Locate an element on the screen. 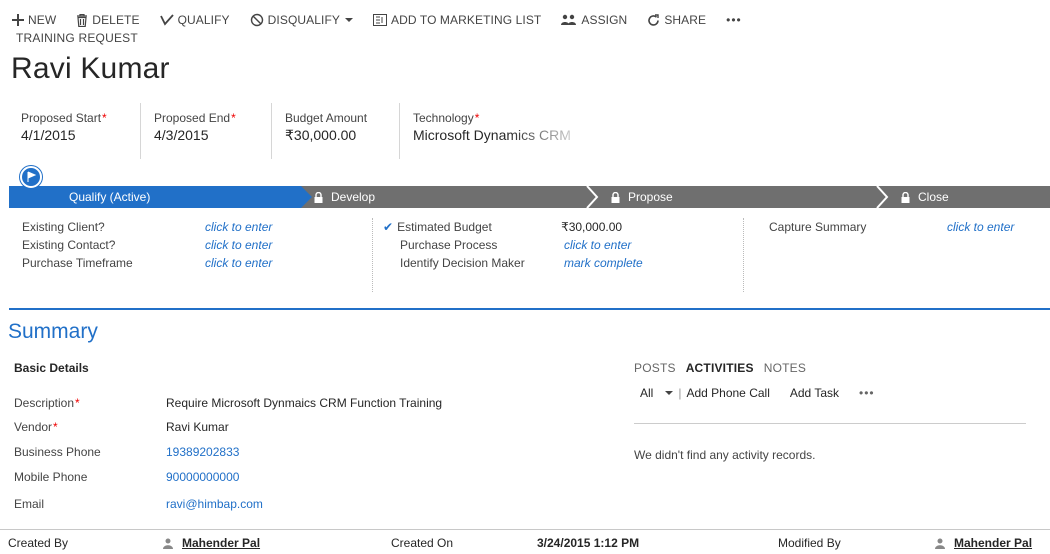 The height and width of the screenshot is (554, 1050). mobile-phone-value: 90000000000 is located at coordinates (202, 477).